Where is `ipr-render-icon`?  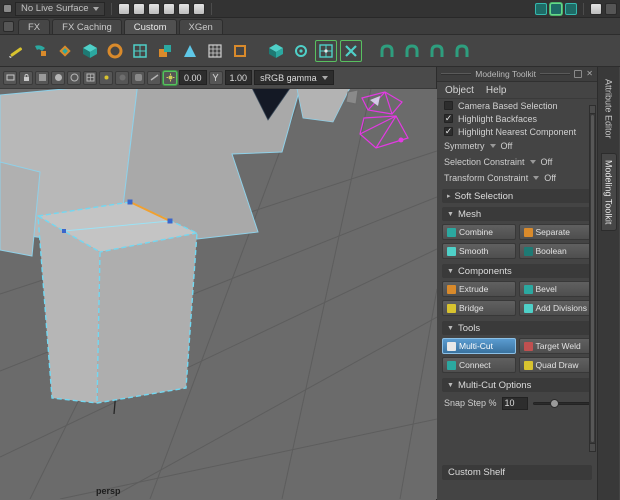
ipr-render-icon is located at coordinates (556, 8).